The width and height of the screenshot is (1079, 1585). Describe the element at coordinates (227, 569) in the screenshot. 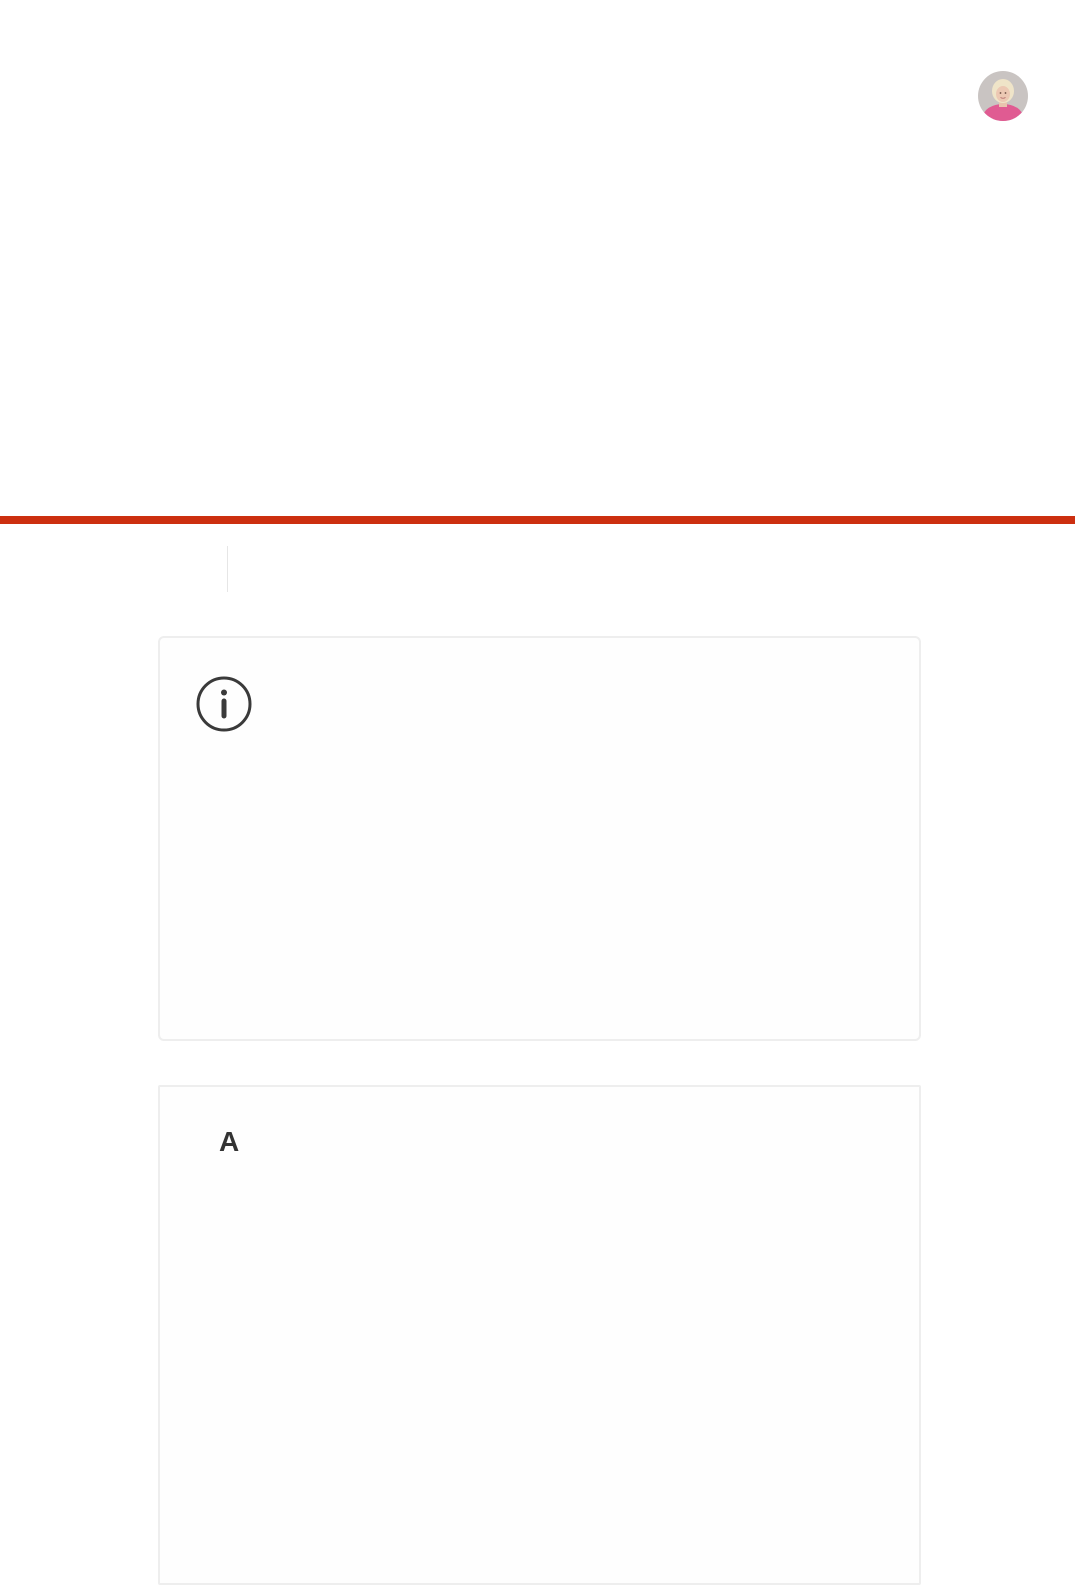

I see `vertical-divider` at that location.